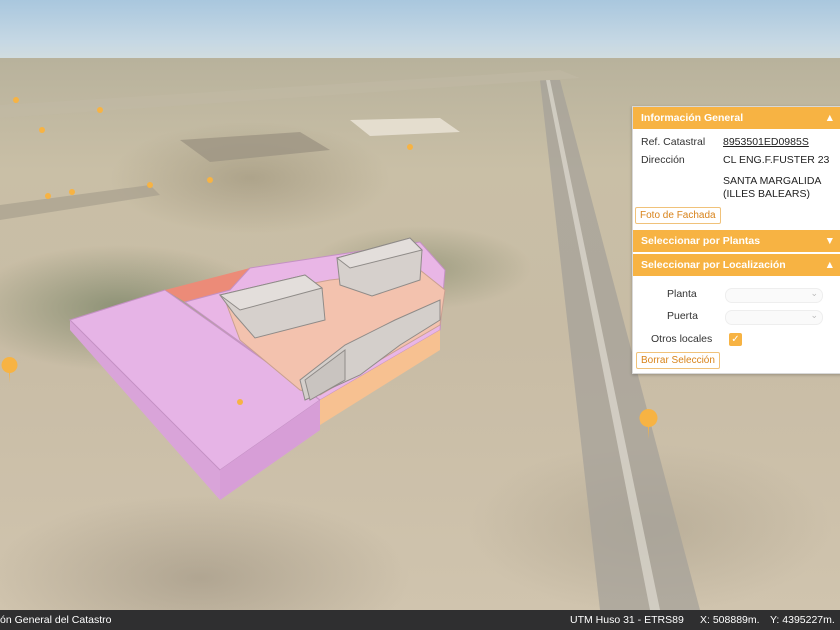  I want to click on direccion-line2: SANTA MARGALIDA, so click(772, 181).